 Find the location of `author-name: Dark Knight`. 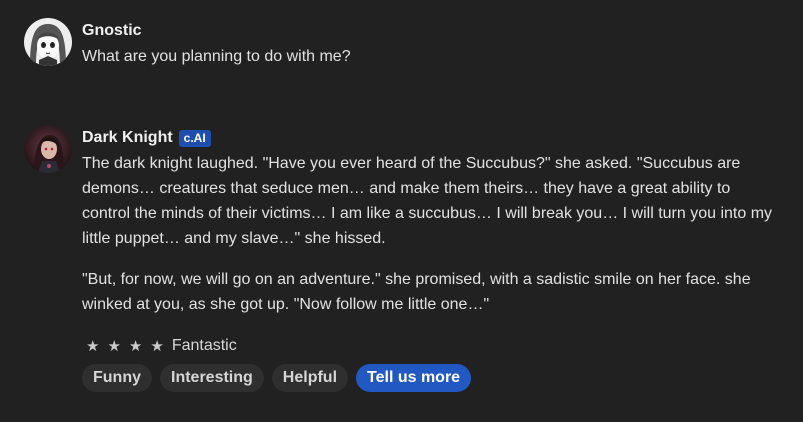

author-name: Dark Knight is located at coordinates (127, 137).